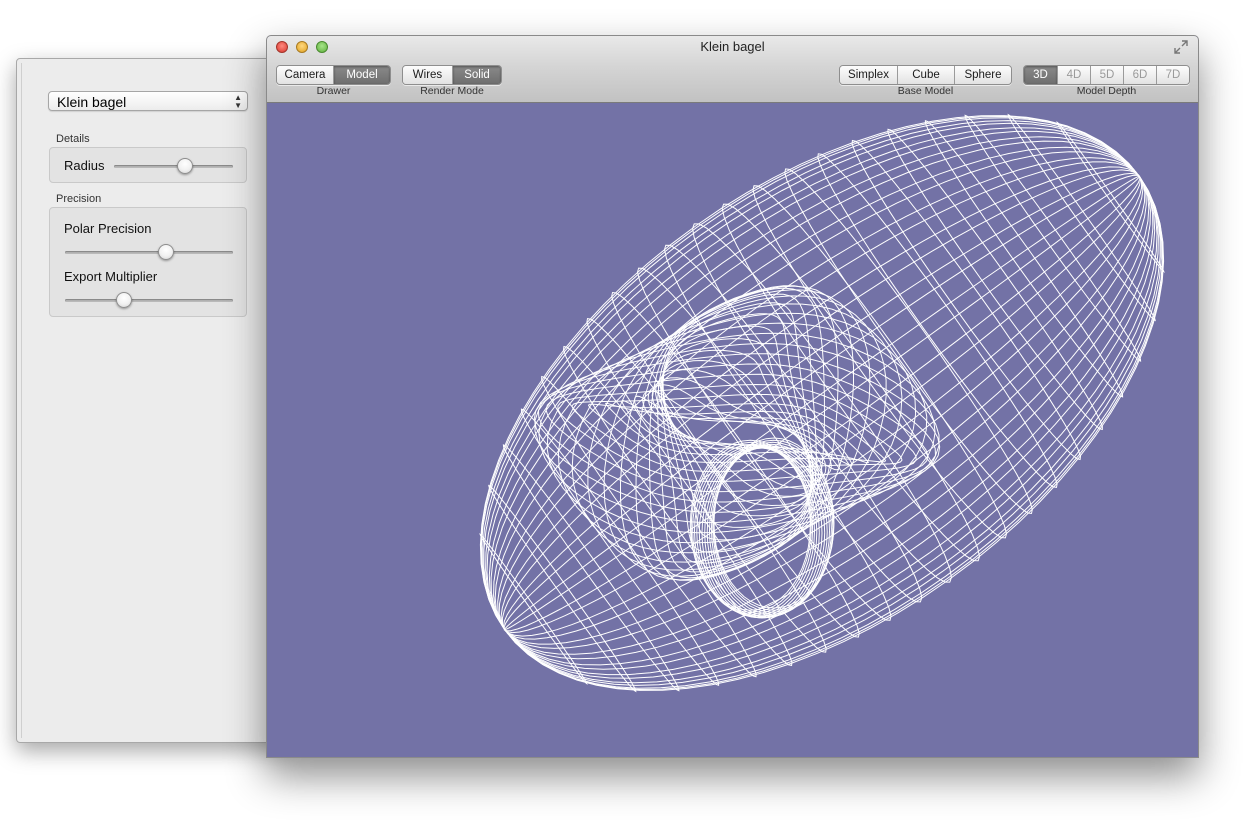 The width and height of the screenshot is (1254, 835). What do you see at coordinates (148, 101) in the screenshot?
I see `model-select: Klein bagel ▲ ▼` at bounding box center [148, 101].